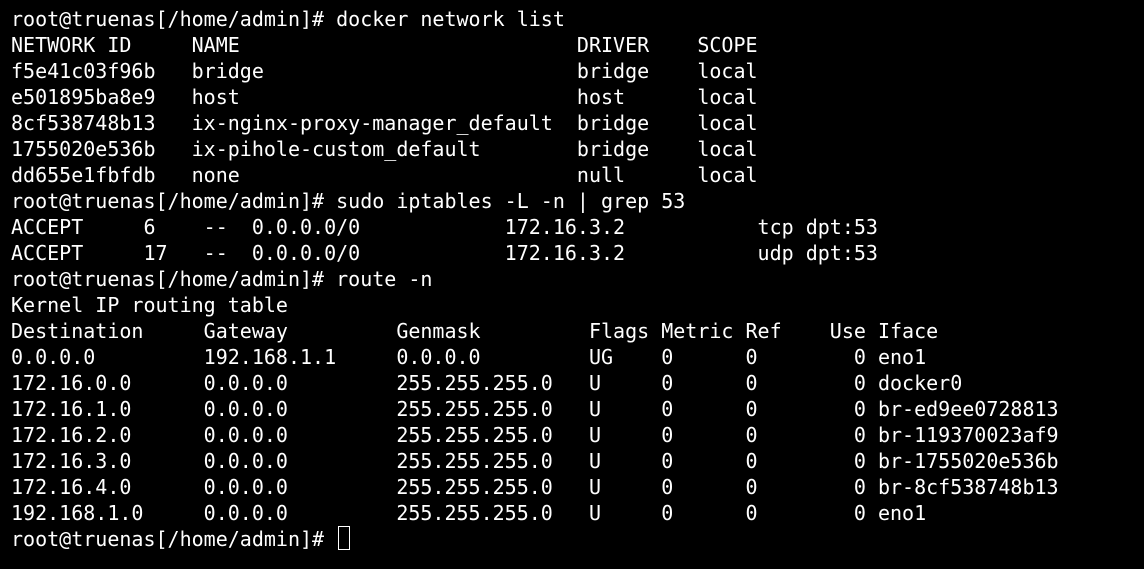 This screenshot has width=1144, height=569. What do you see at coordinates (384, 71) in the screenshot?
I see `terminal-line-network-row: f5e41c03f96b bridge bridge local` at bounding box center [384, 71].